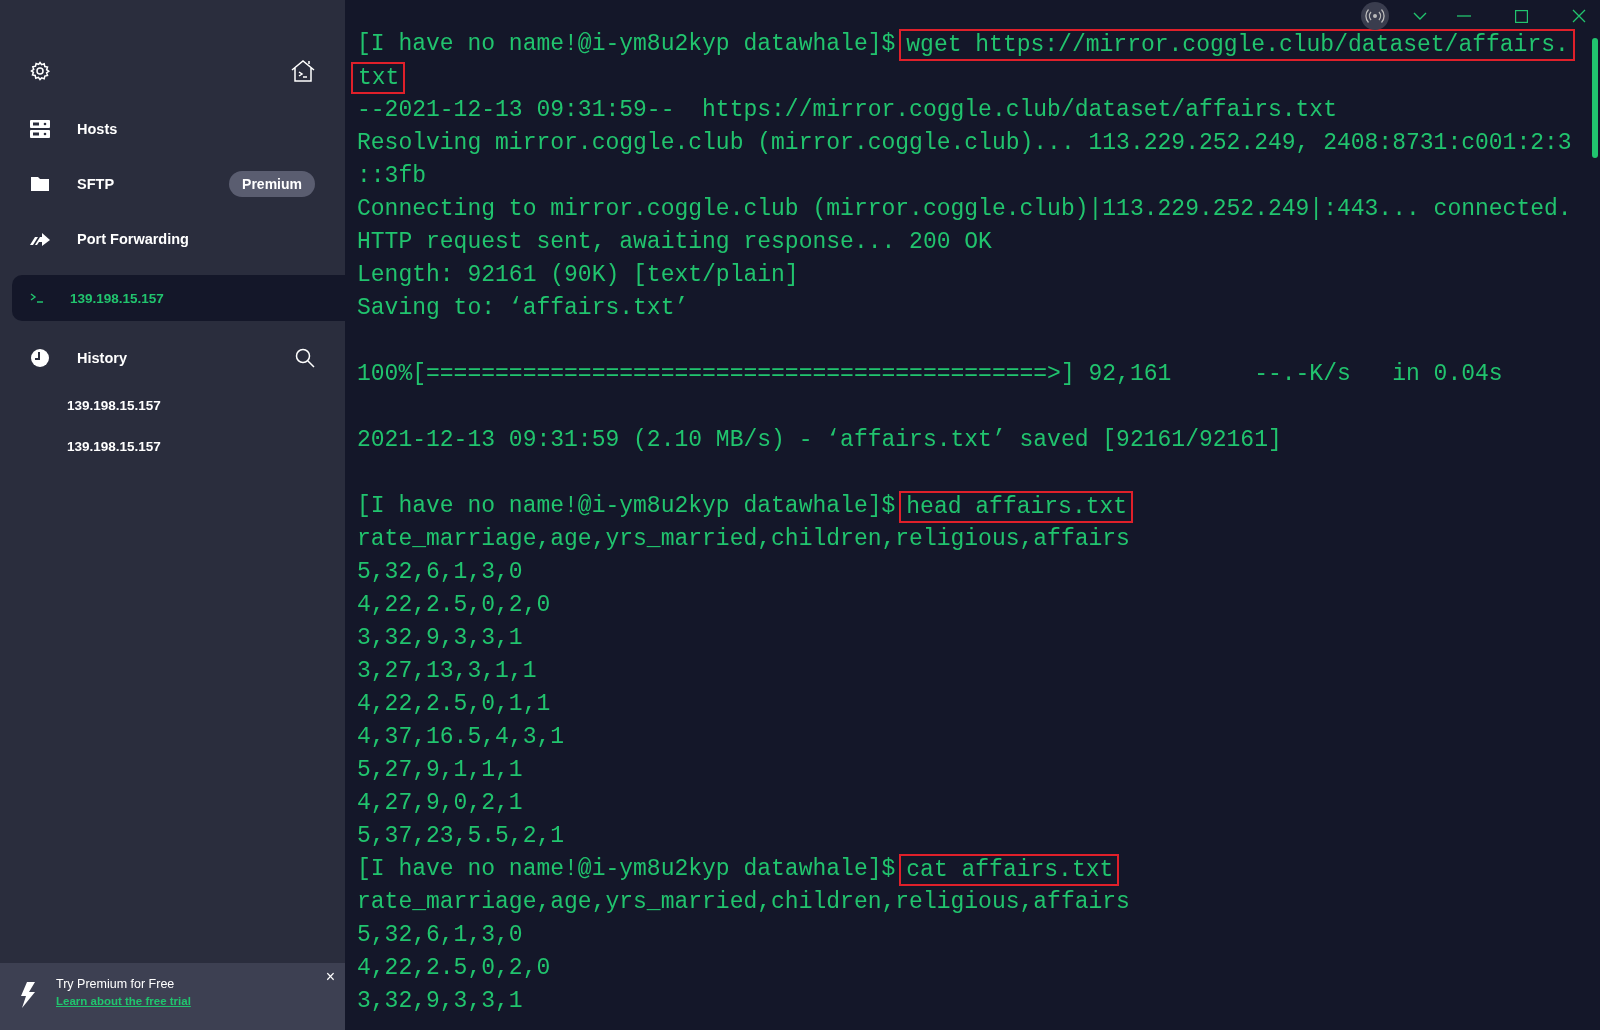 This screenshot has height=1030, width=1600. Describe the element at coordinates (1016, 506) in the screenshot. I see `highlighted-command: head affairs.txt` at that location.